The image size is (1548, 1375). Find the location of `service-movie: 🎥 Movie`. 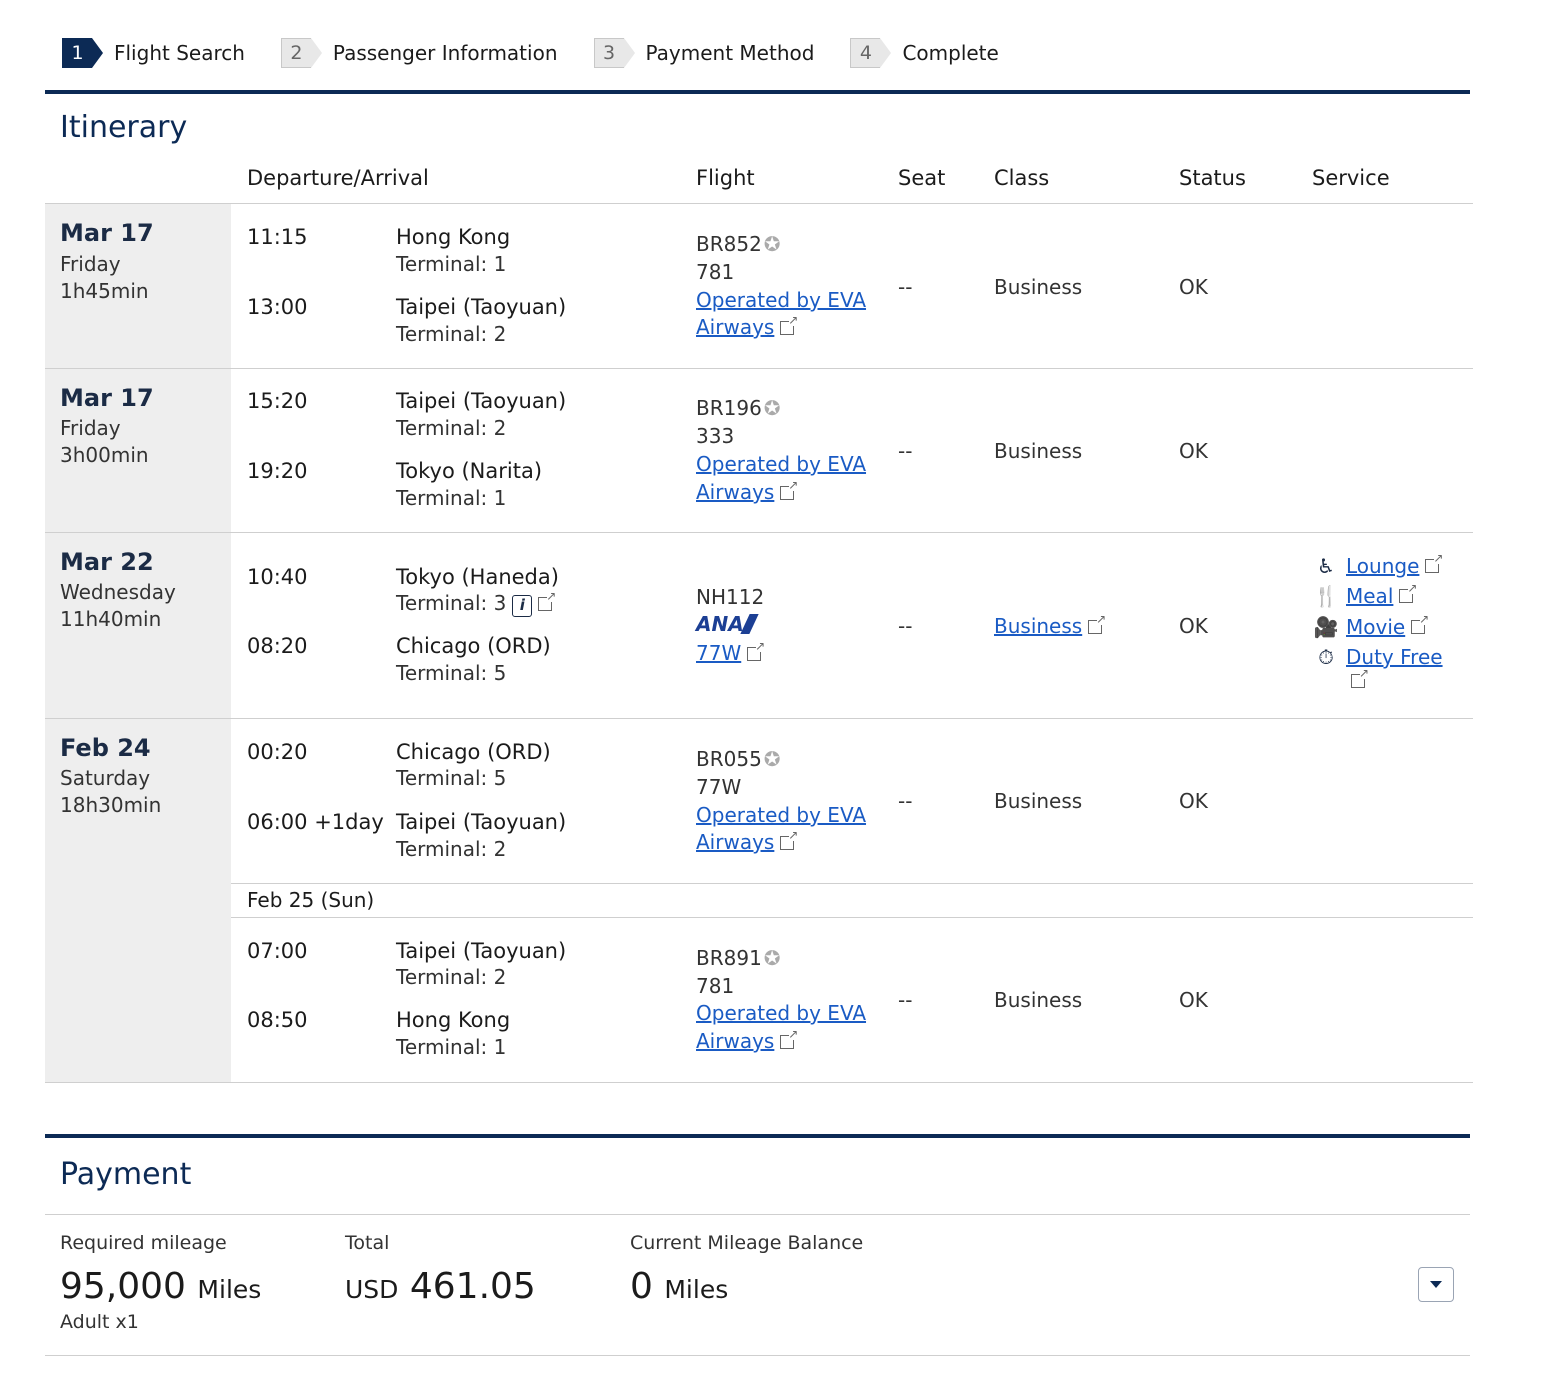

service-movie: 🎥 Movie is located at coordinates (1371, 625).